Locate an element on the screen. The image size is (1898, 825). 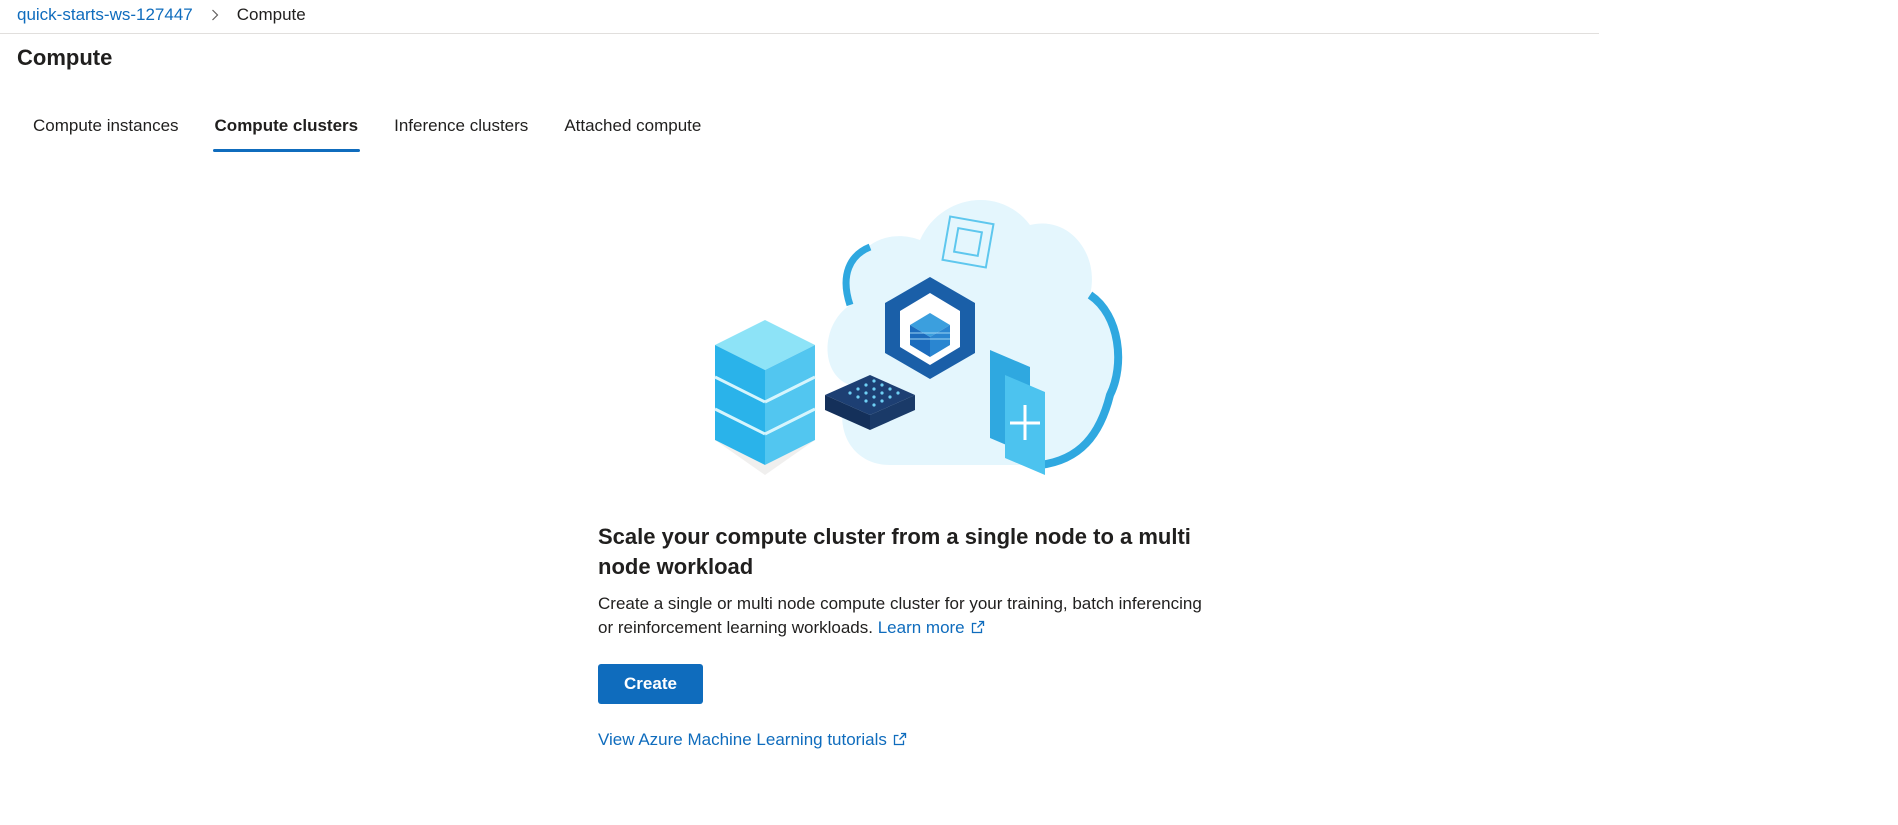
breadcrumb: quick-starts-ws-127447 Compute is located at coordinates (161, 15).